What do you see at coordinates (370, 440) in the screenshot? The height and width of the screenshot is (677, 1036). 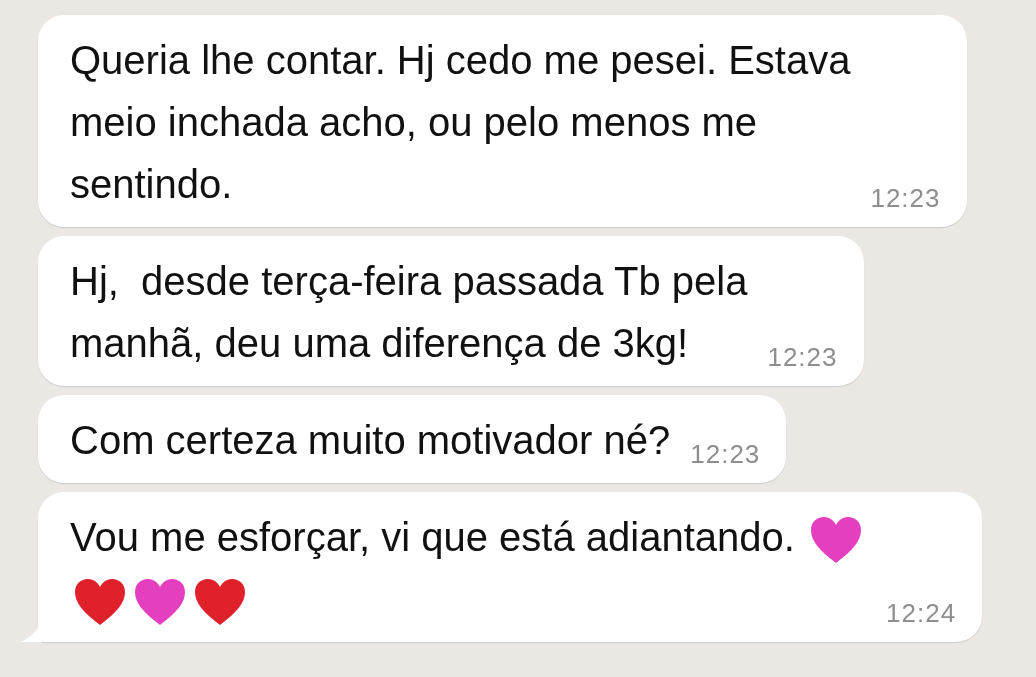 I see `message-text: Com certeza muito motivador né?` at bounding box center [370, 440].